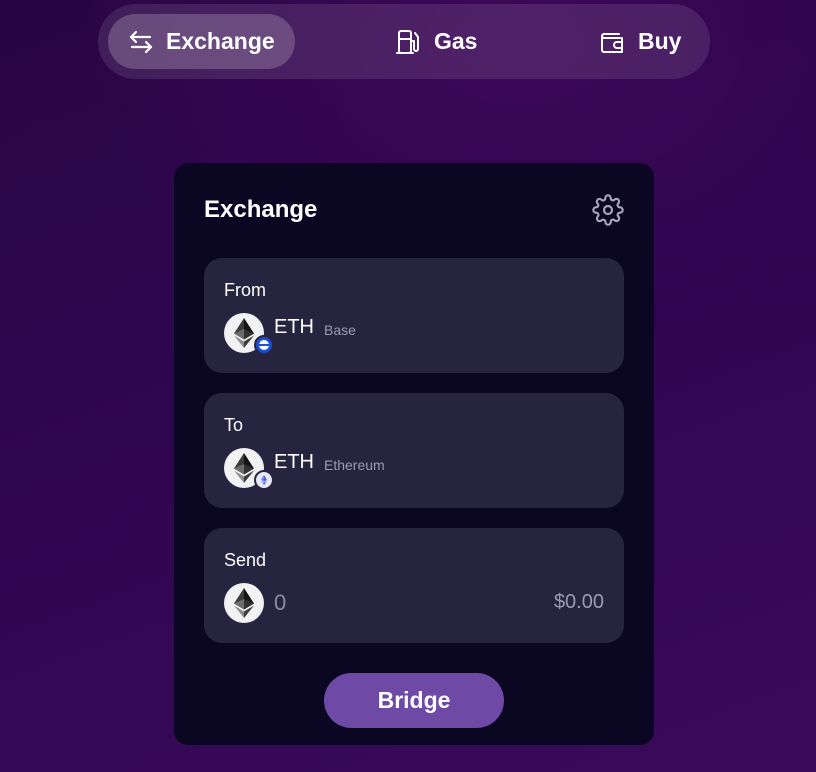 This screenshot has height=772, width=816. I want to click on bridge-button: Bridge, so click(414, 700).